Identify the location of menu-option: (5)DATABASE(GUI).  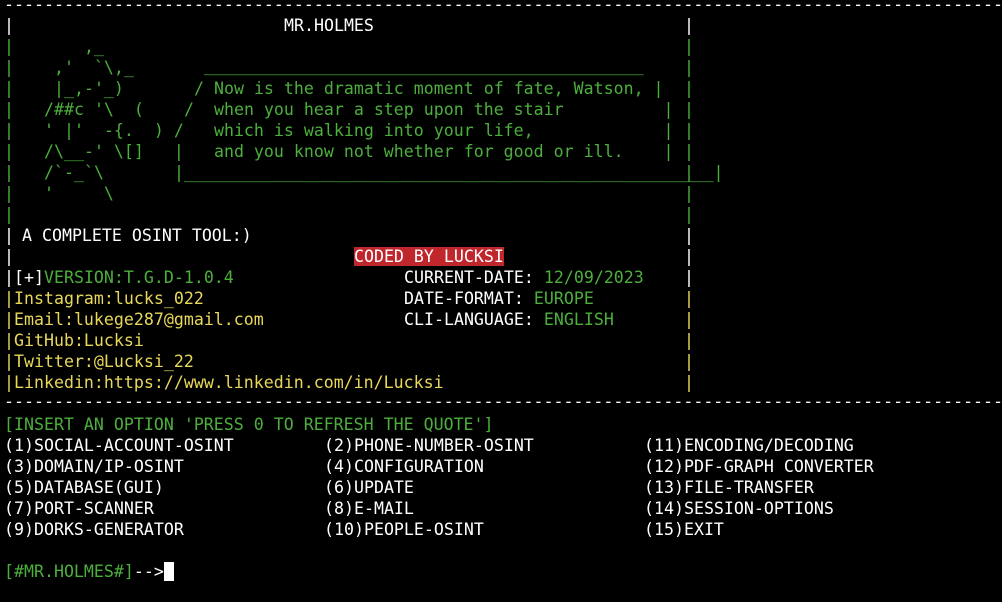
(84, 487).